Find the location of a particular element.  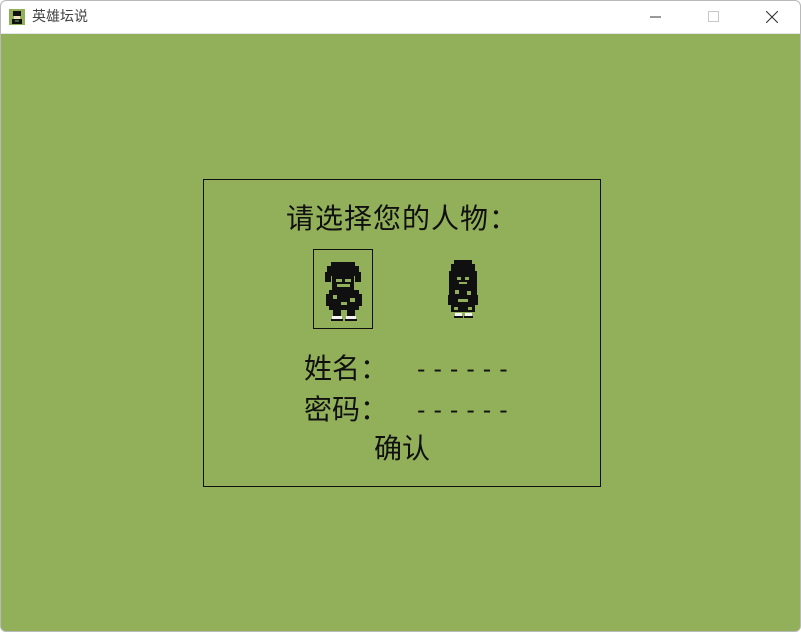

male-hero-sprite-icon is located at coordinates (343, 291).